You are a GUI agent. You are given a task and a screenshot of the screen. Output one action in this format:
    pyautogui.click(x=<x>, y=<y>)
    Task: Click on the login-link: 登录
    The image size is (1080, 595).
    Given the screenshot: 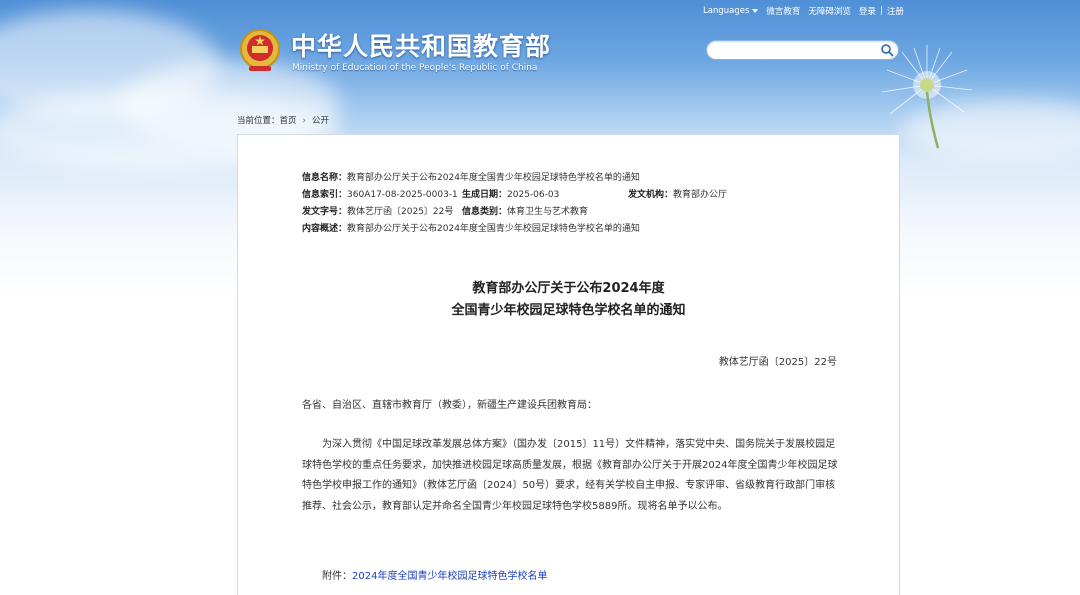 What is the action you would take?
    pyautogui.click(x=867, y=11)
    